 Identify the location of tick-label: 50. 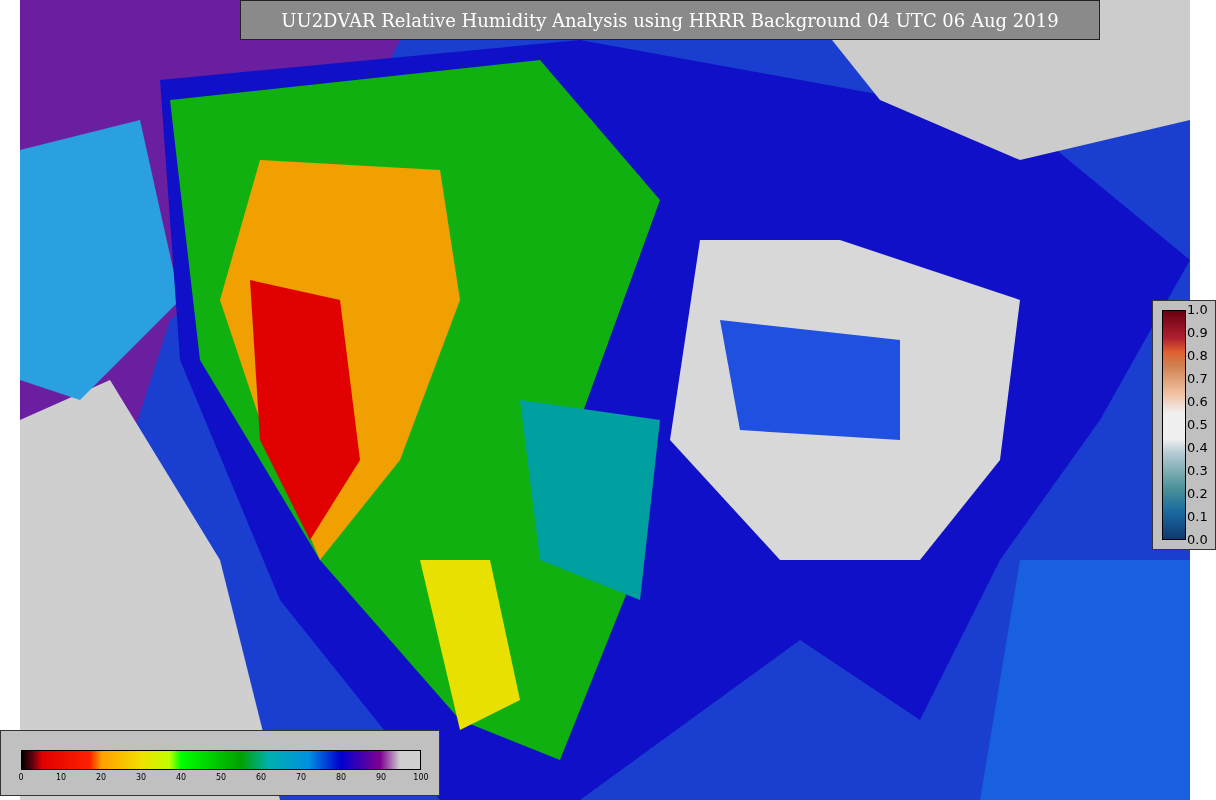
(221, 777).